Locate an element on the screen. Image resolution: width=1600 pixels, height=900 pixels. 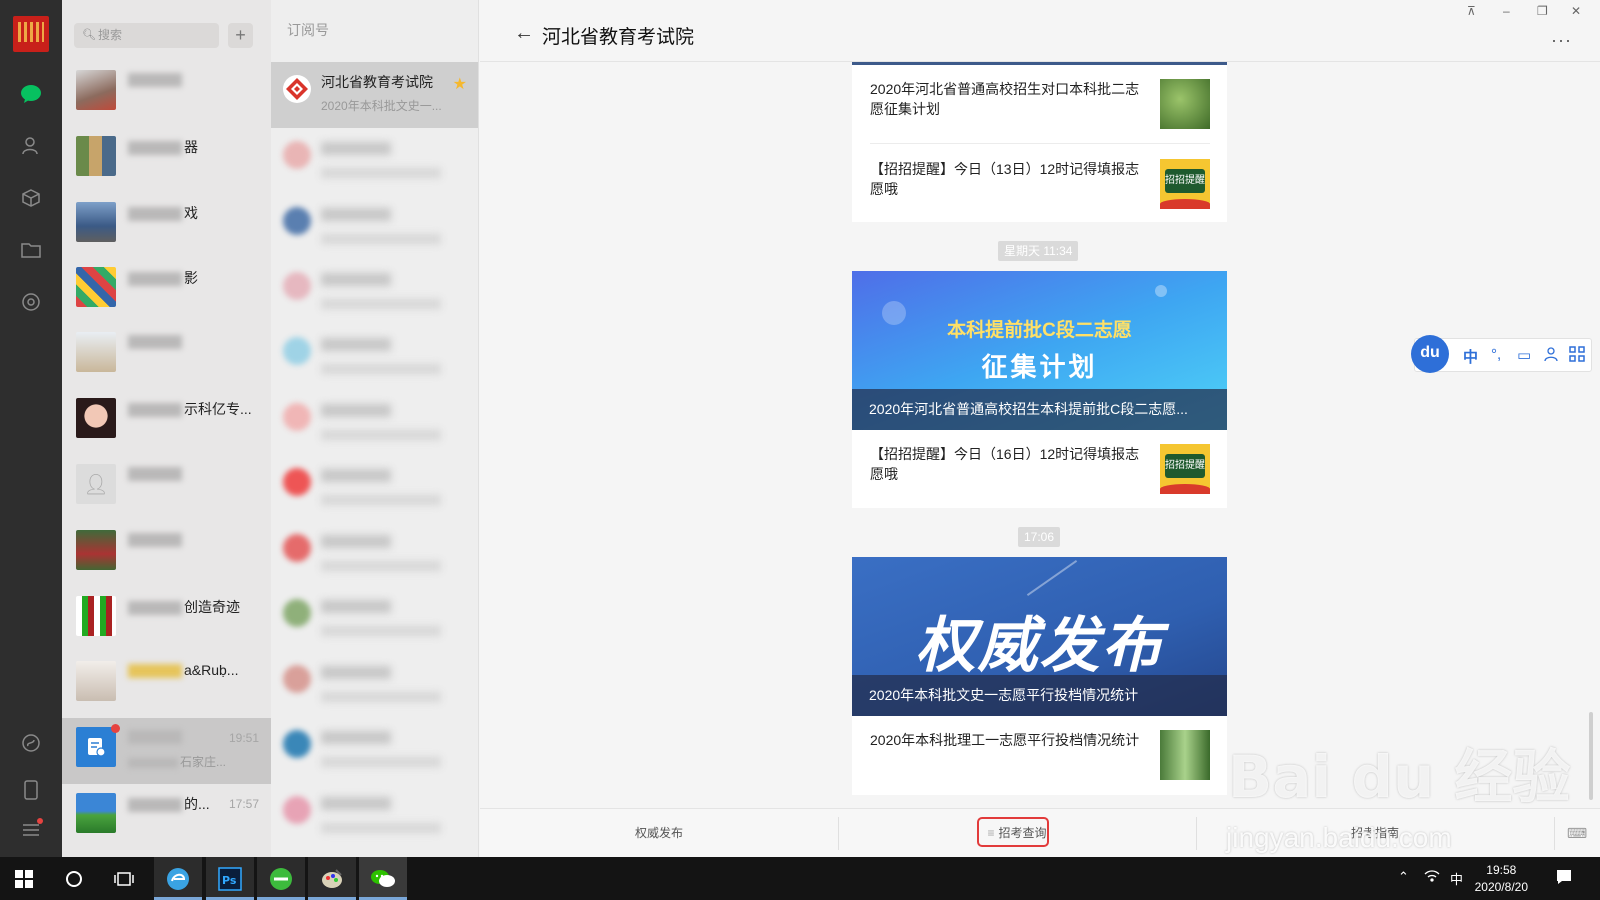
user-avatar is located at coordinates (31, 34).